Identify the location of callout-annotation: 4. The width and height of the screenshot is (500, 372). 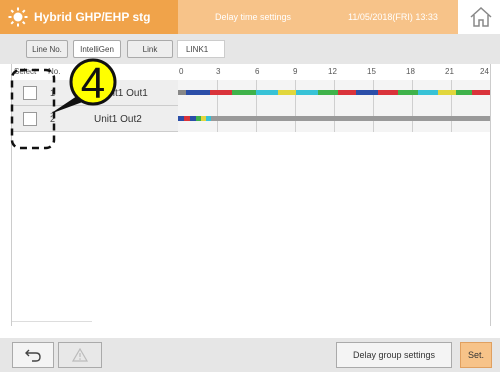
(63, 104).